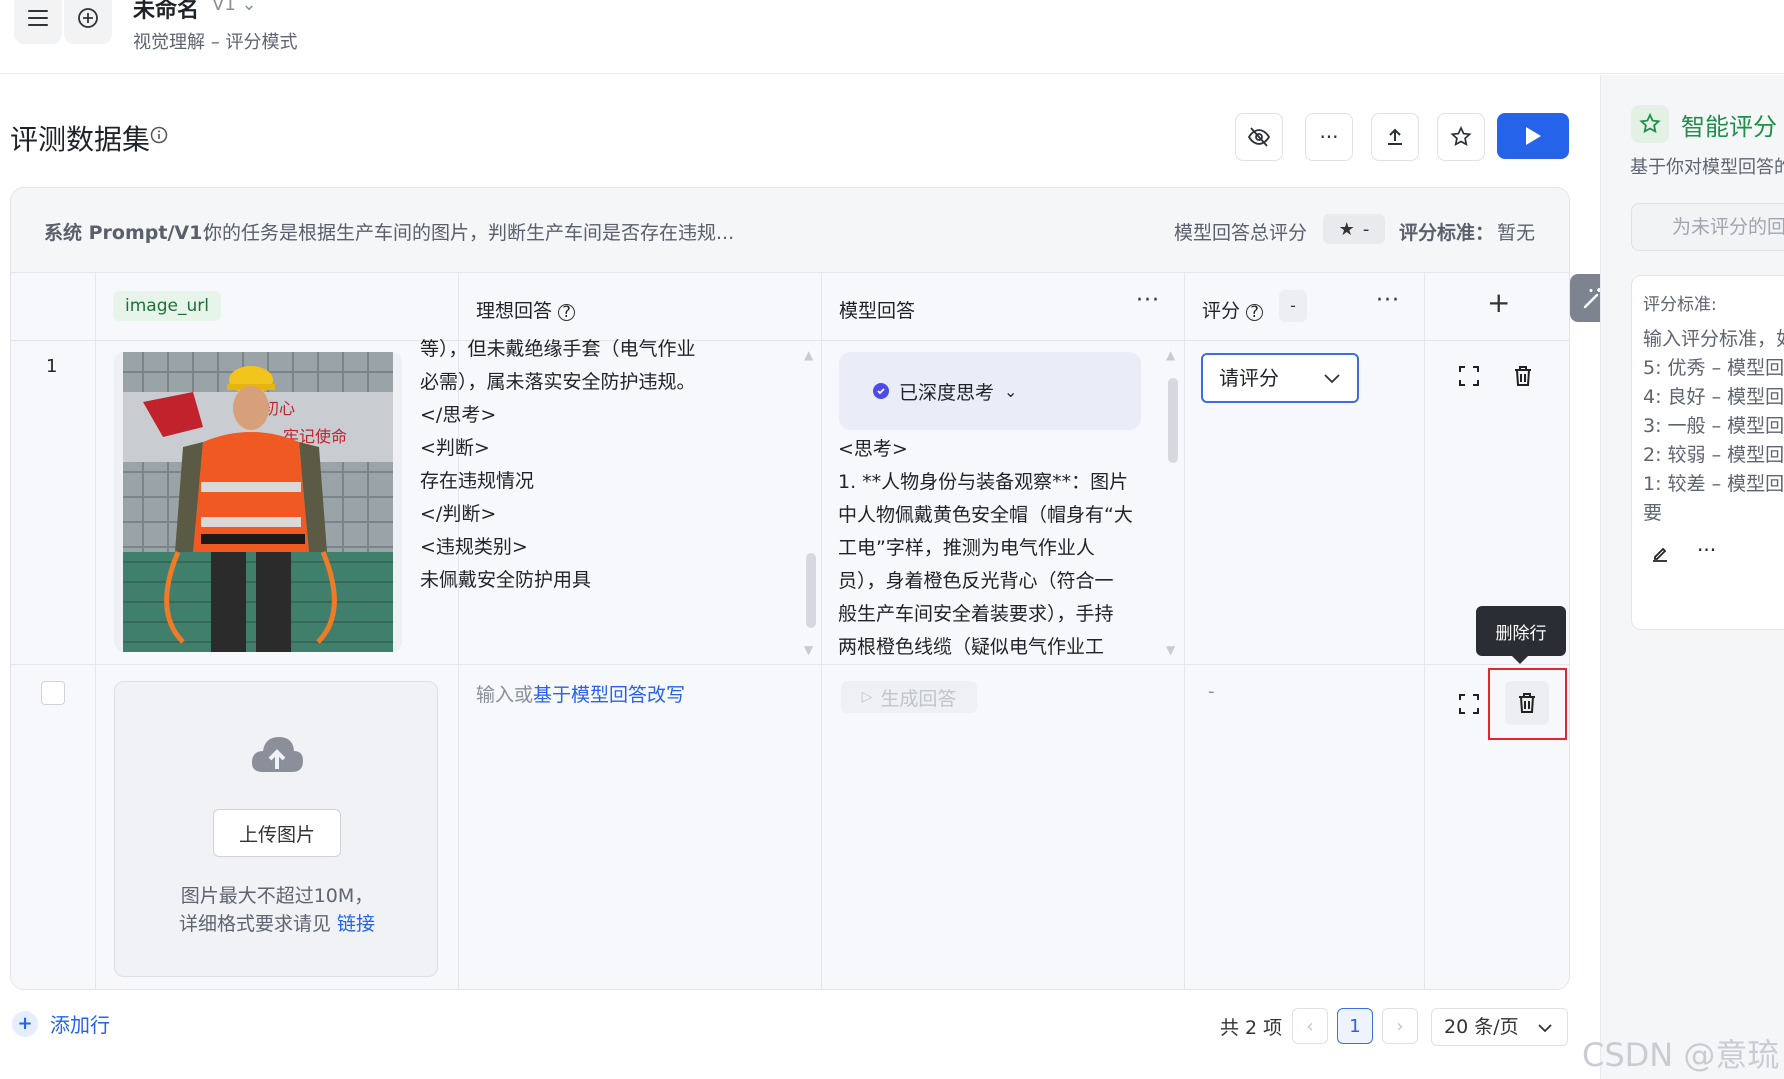 The height and width of the screenshot is (1079, 1784). What do you see at coordinates (224, 7) in the screenshot?
I see `version-label: V1` at bounding box center [224, 7].